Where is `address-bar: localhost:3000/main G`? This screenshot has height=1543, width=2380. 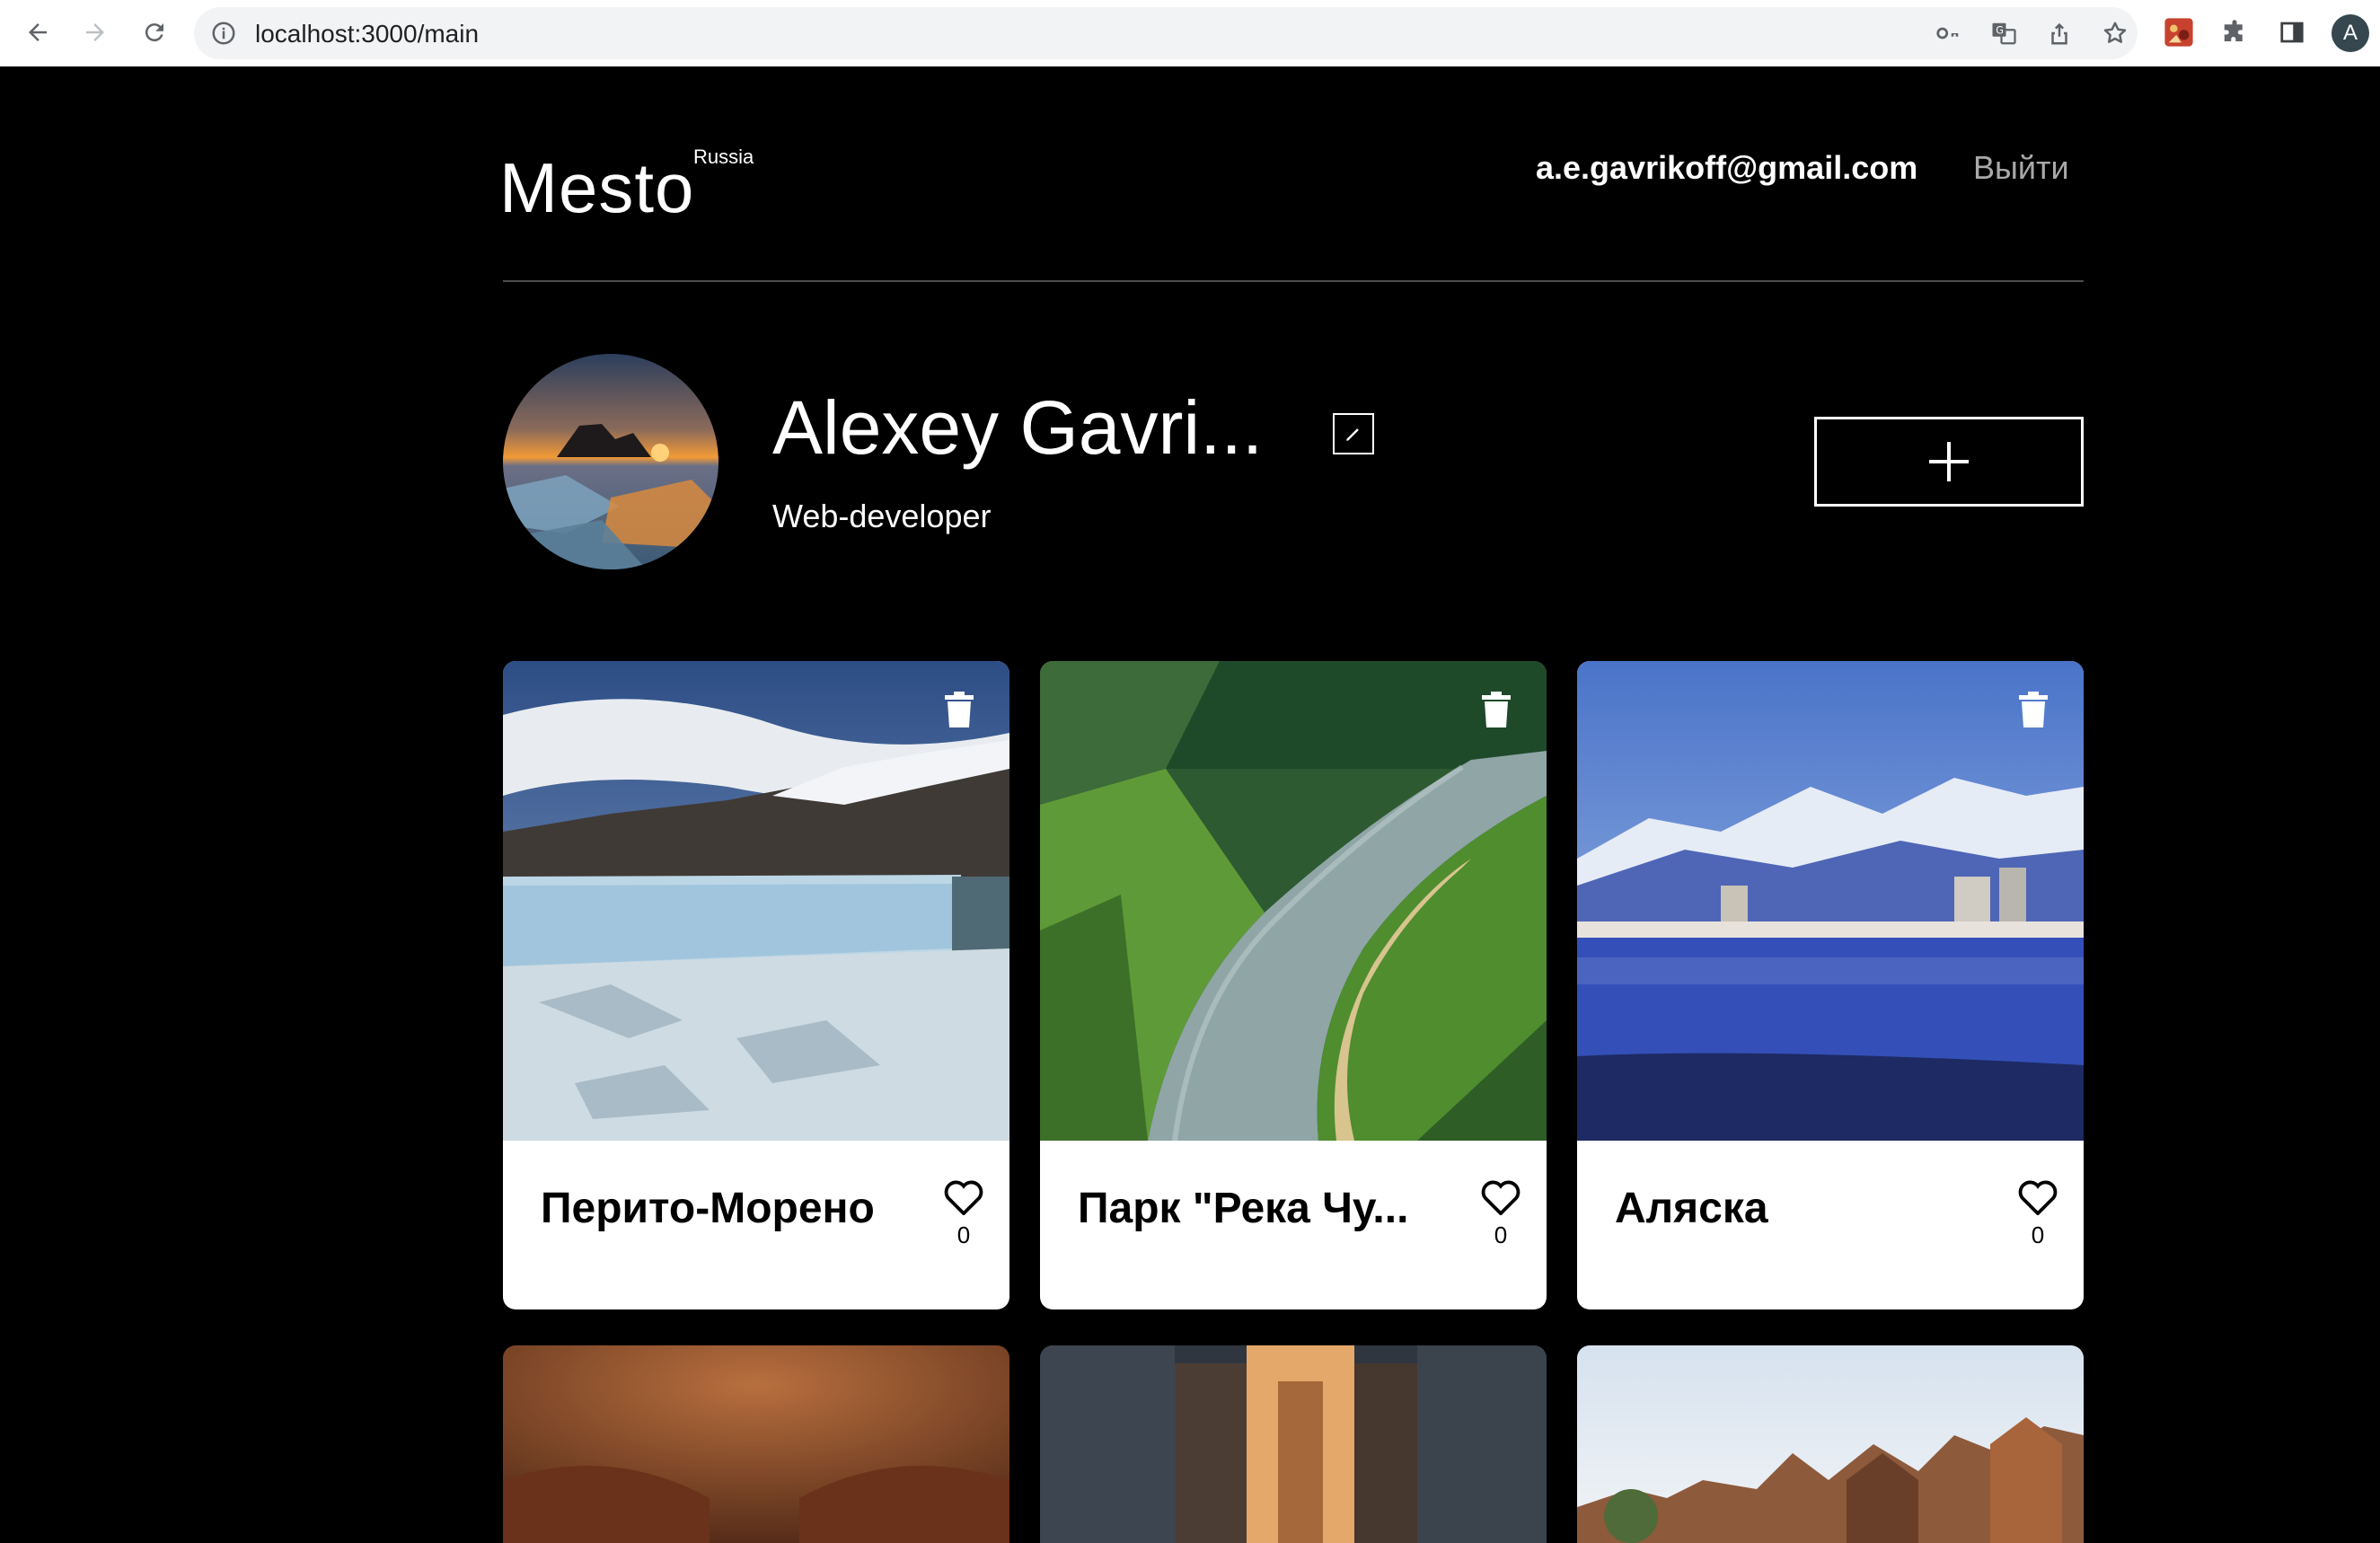
address-bar: localhost:3000/main G is located at coordinates (1166, 33).